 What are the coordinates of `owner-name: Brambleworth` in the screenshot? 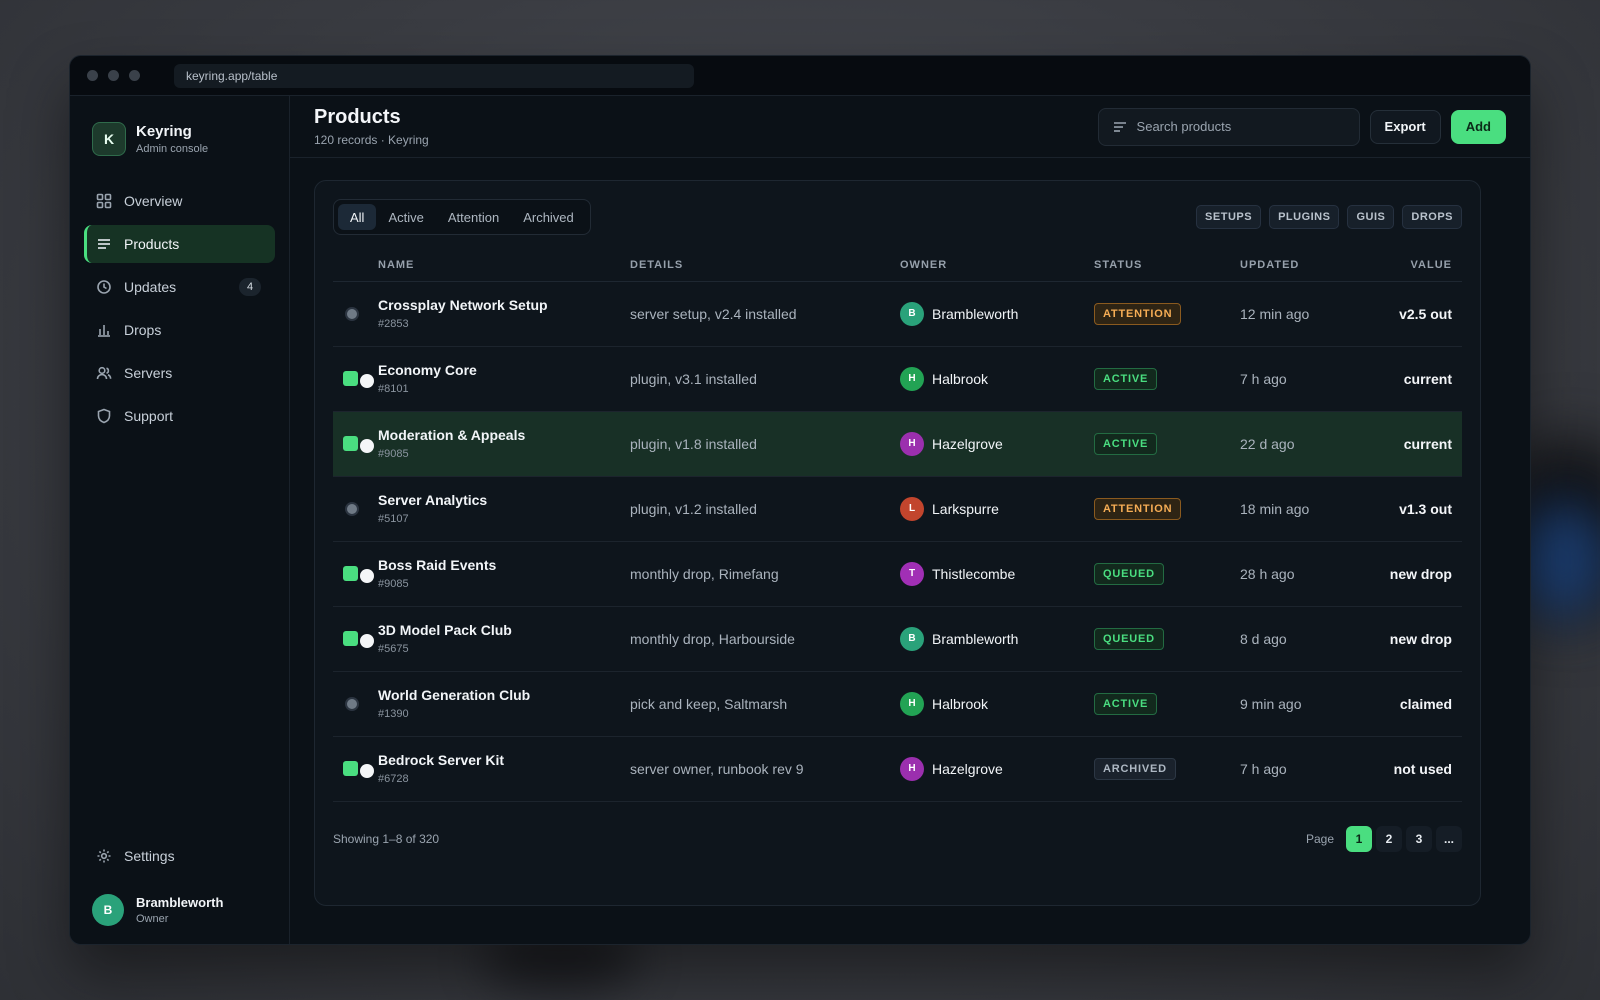 It's located at (975, 638).